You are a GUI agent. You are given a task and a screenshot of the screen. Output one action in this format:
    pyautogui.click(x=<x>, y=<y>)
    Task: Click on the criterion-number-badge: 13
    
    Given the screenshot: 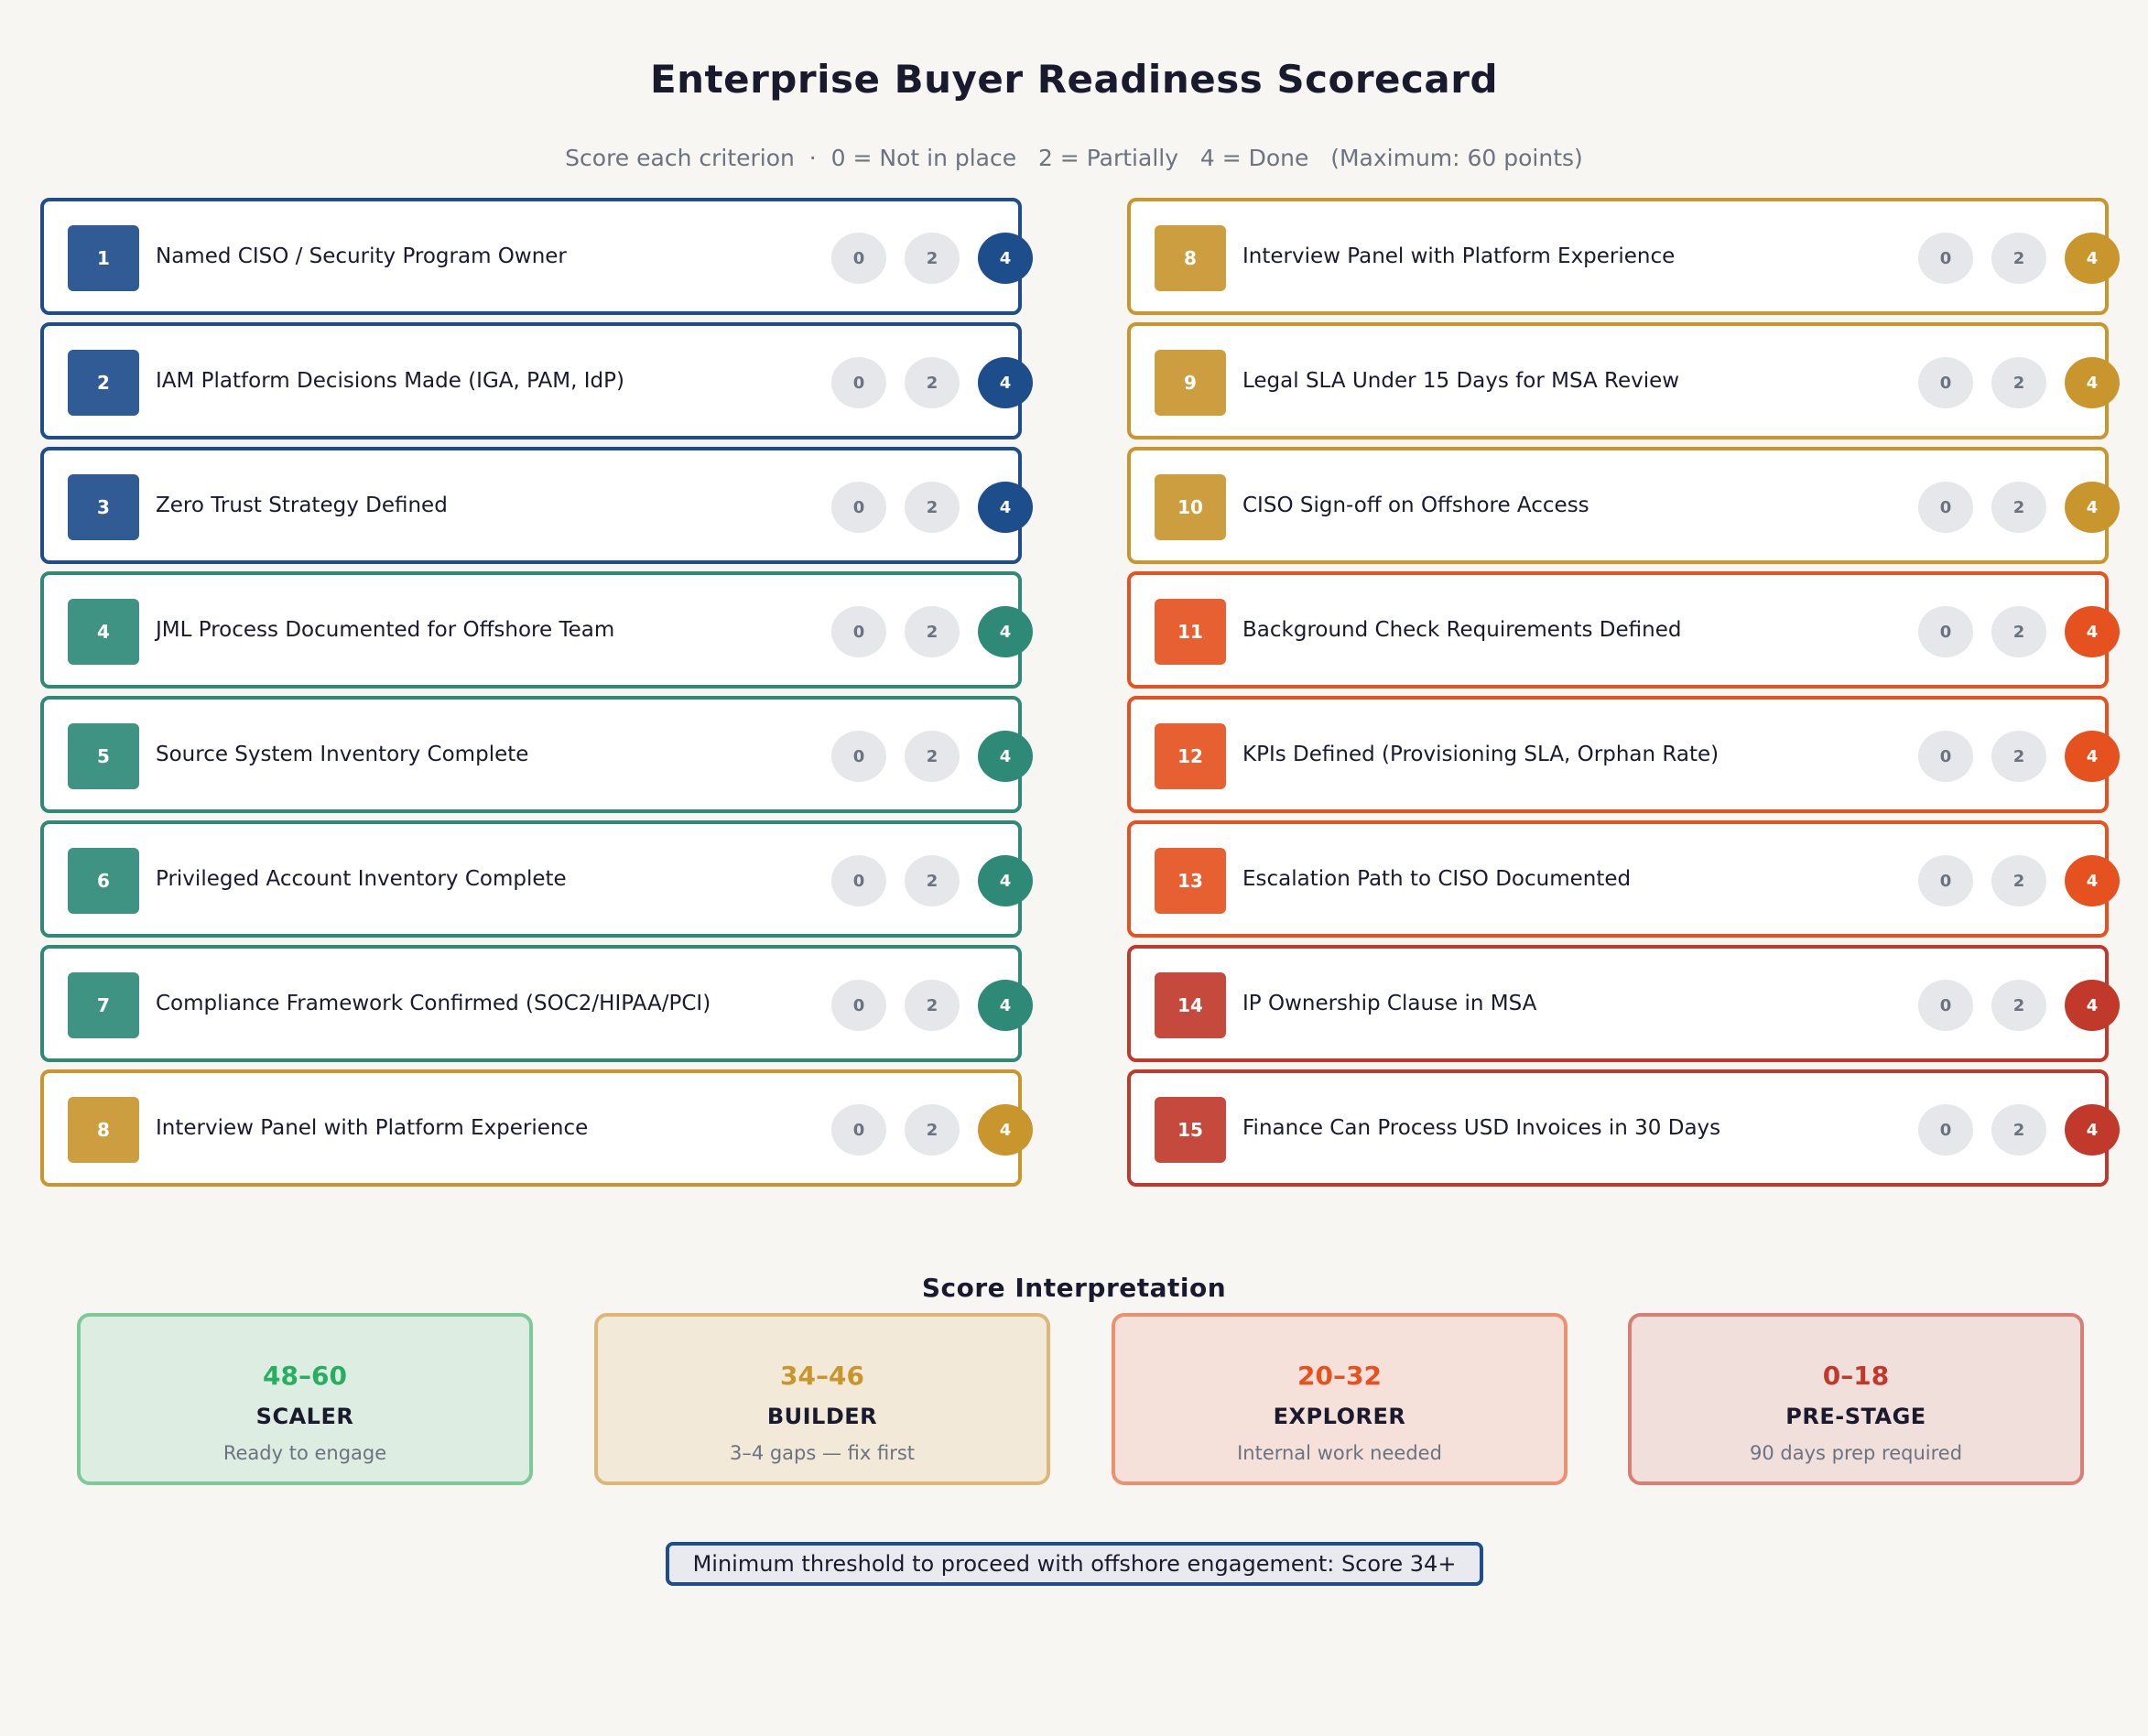 What is the action you would take?
    pyautogui.click(x=1190, y=881)
    